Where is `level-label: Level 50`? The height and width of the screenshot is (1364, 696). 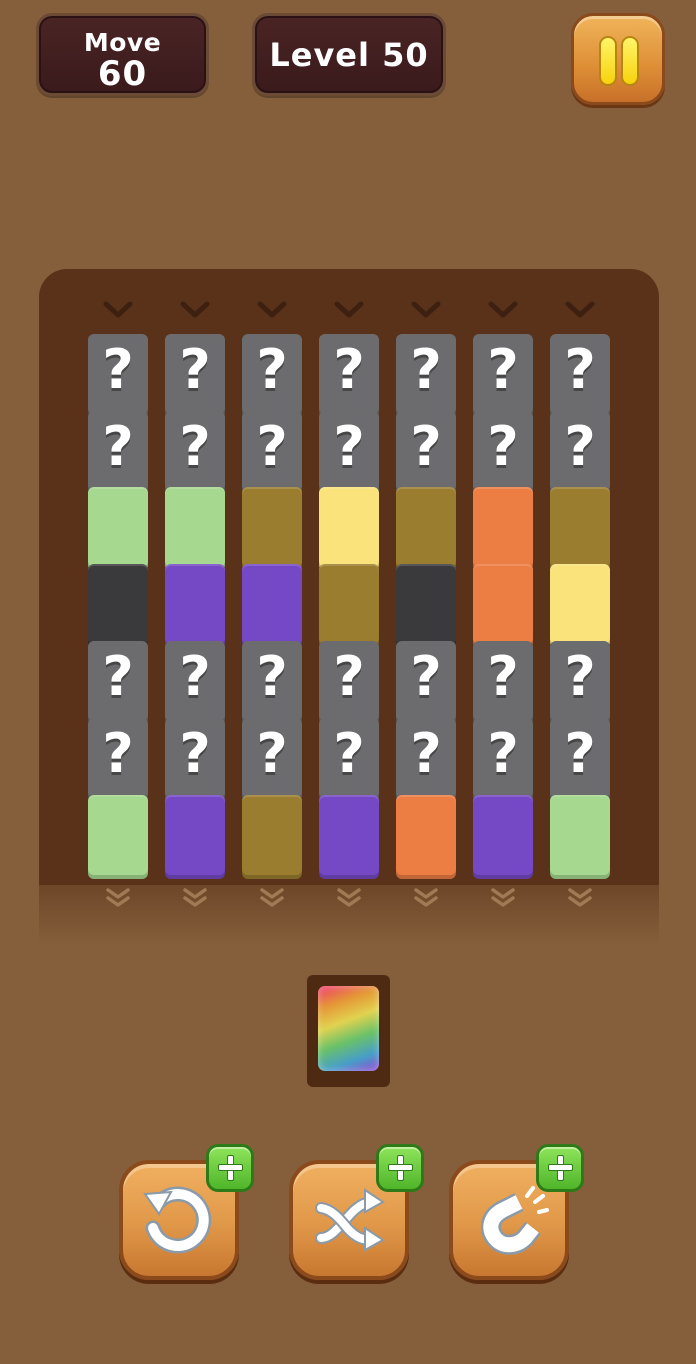 level-label: Level 50 is located at coordinates (349, 55).